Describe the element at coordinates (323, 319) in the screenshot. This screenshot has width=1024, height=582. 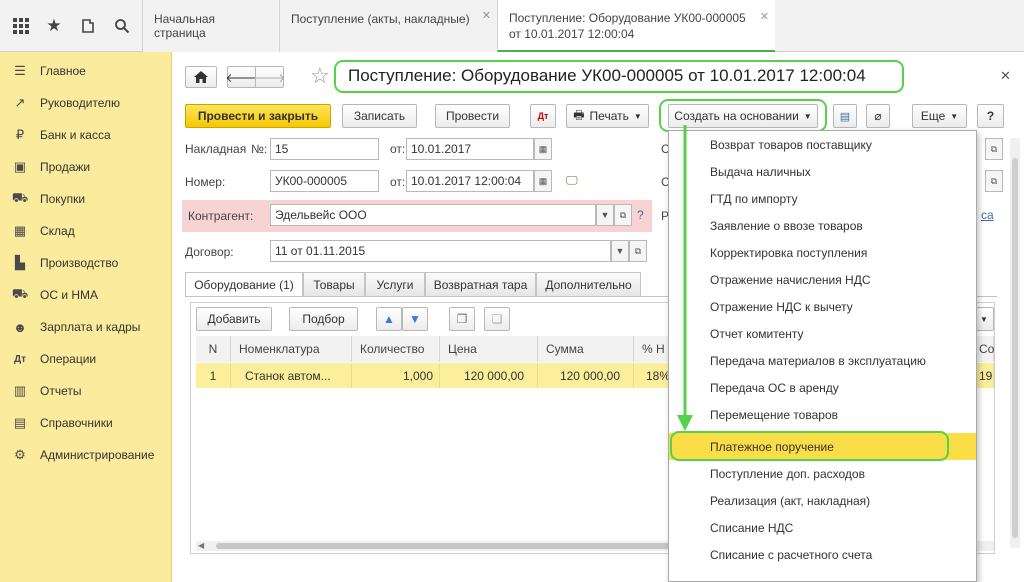
I see `select-button: Подбор` at that location.